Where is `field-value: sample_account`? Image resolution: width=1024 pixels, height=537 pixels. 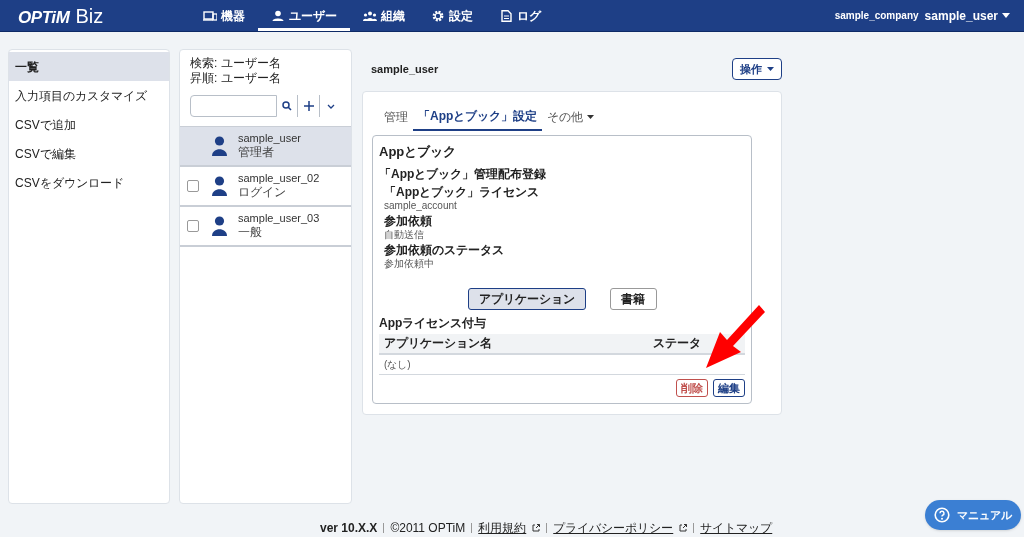
field-value: sample_account is located at coordinates (421, 205).